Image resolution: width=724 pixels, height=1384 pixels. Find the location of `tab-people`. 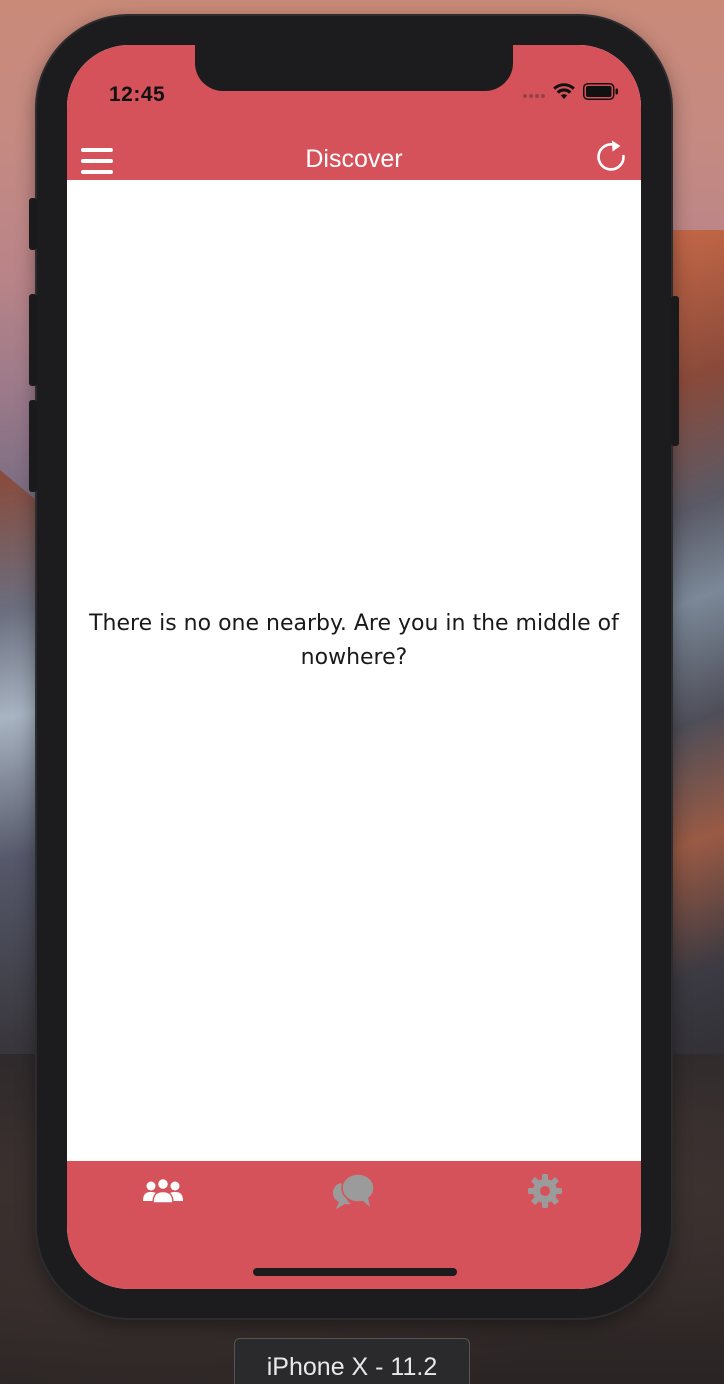

tab-people is located at coordinates (163, 1191).